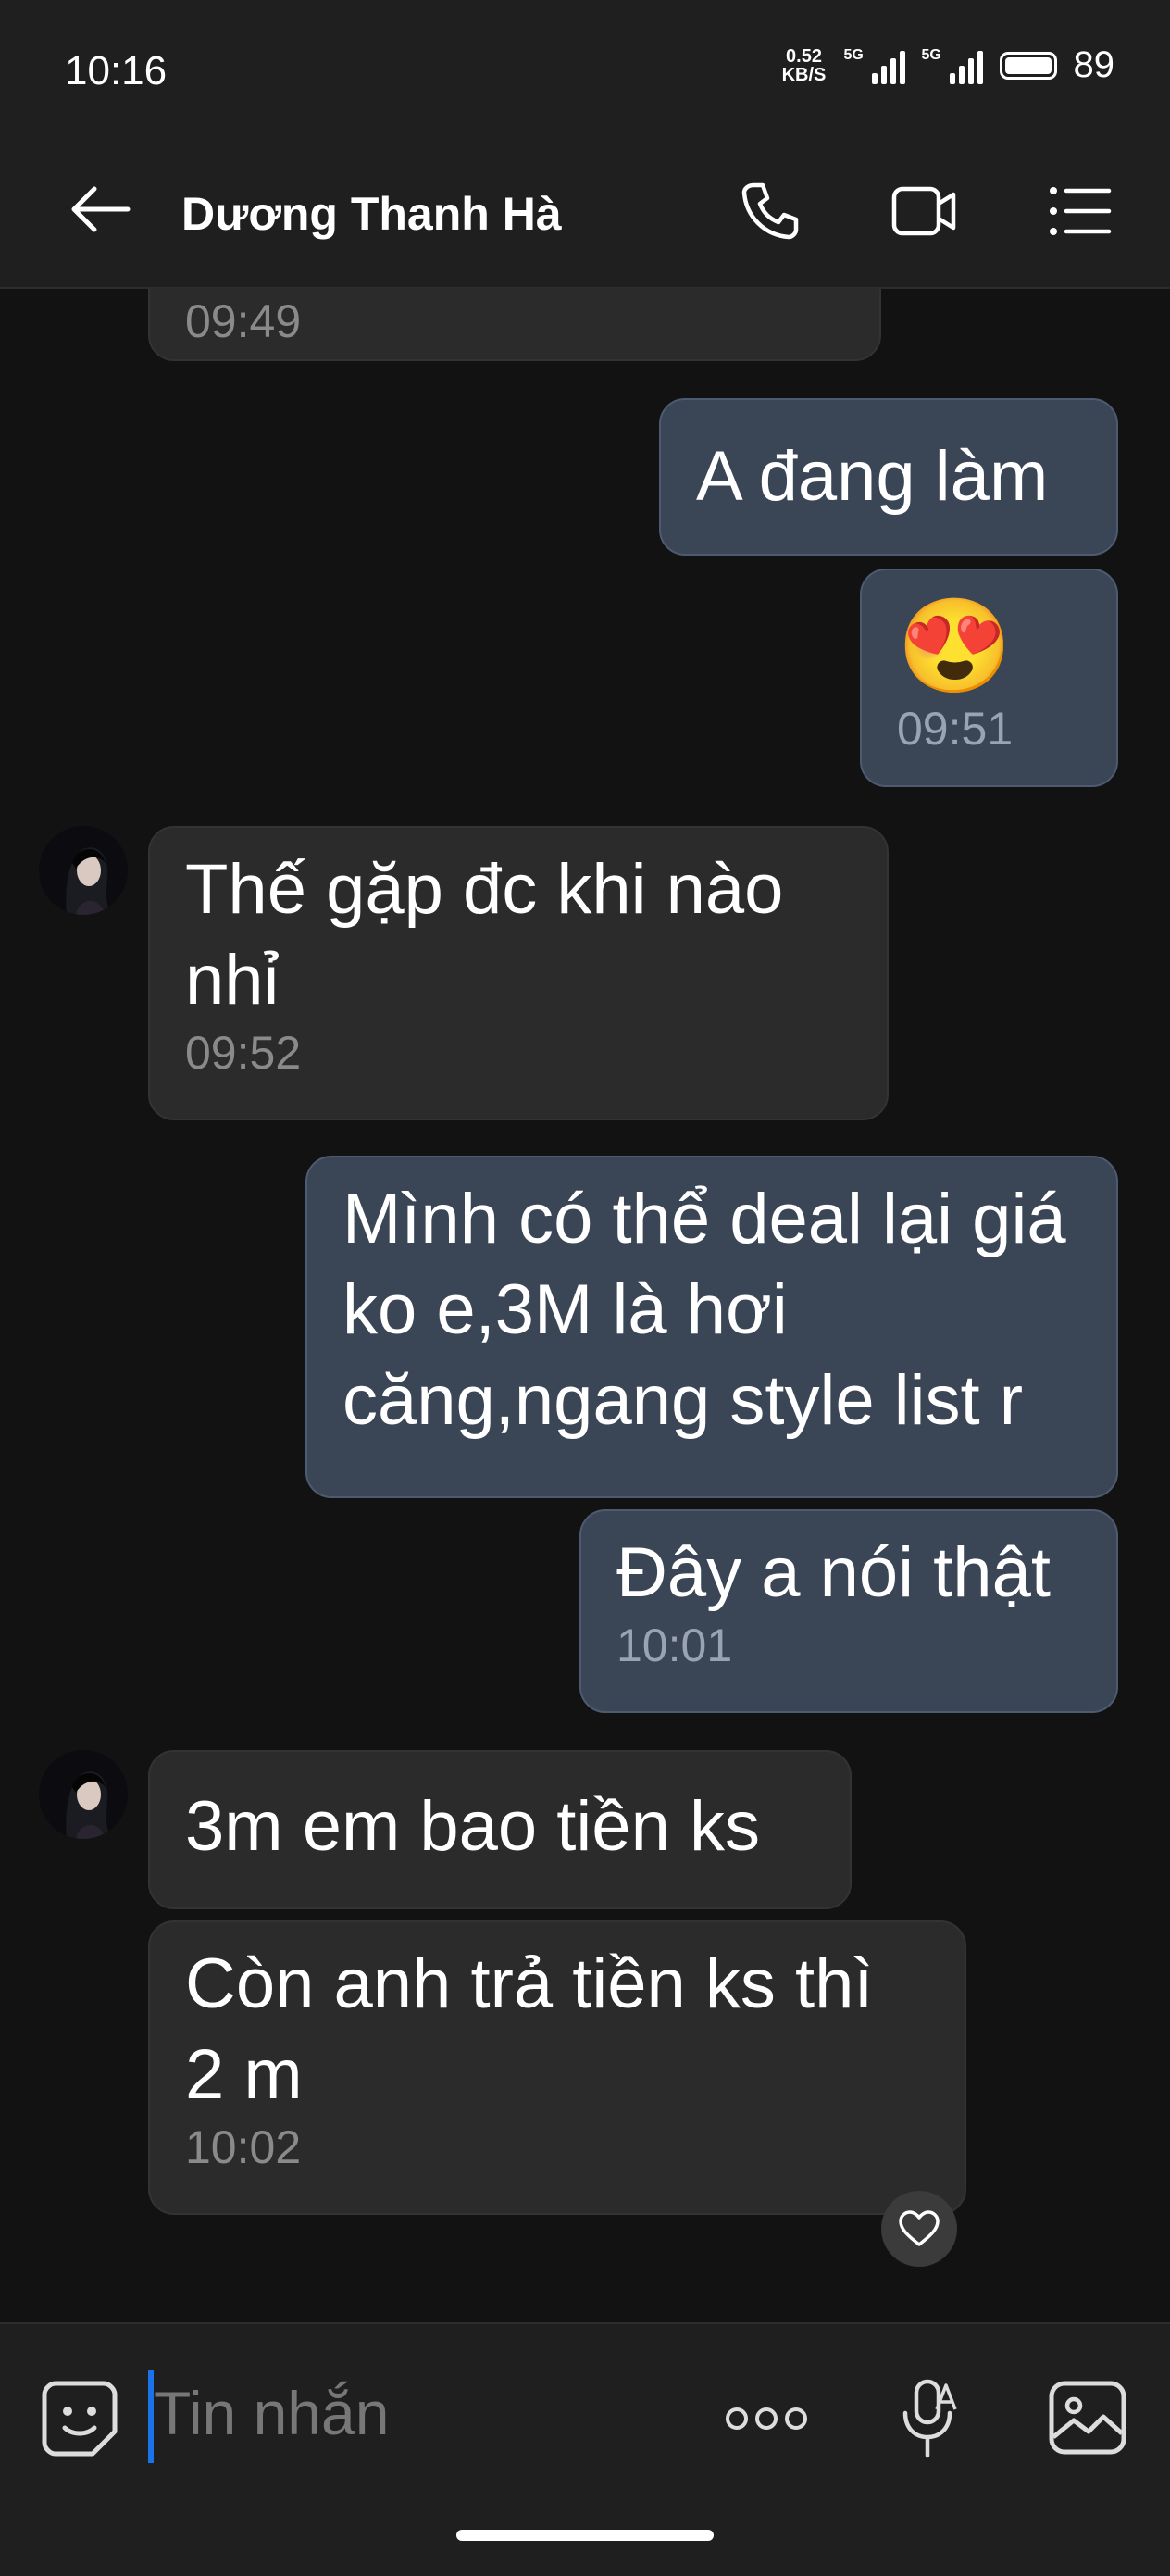 This screenshot has height=2576, width=1170. Describe the element at coordinates (243, 1053) in the screenshot. I see `message-time: 09:52` at that location.